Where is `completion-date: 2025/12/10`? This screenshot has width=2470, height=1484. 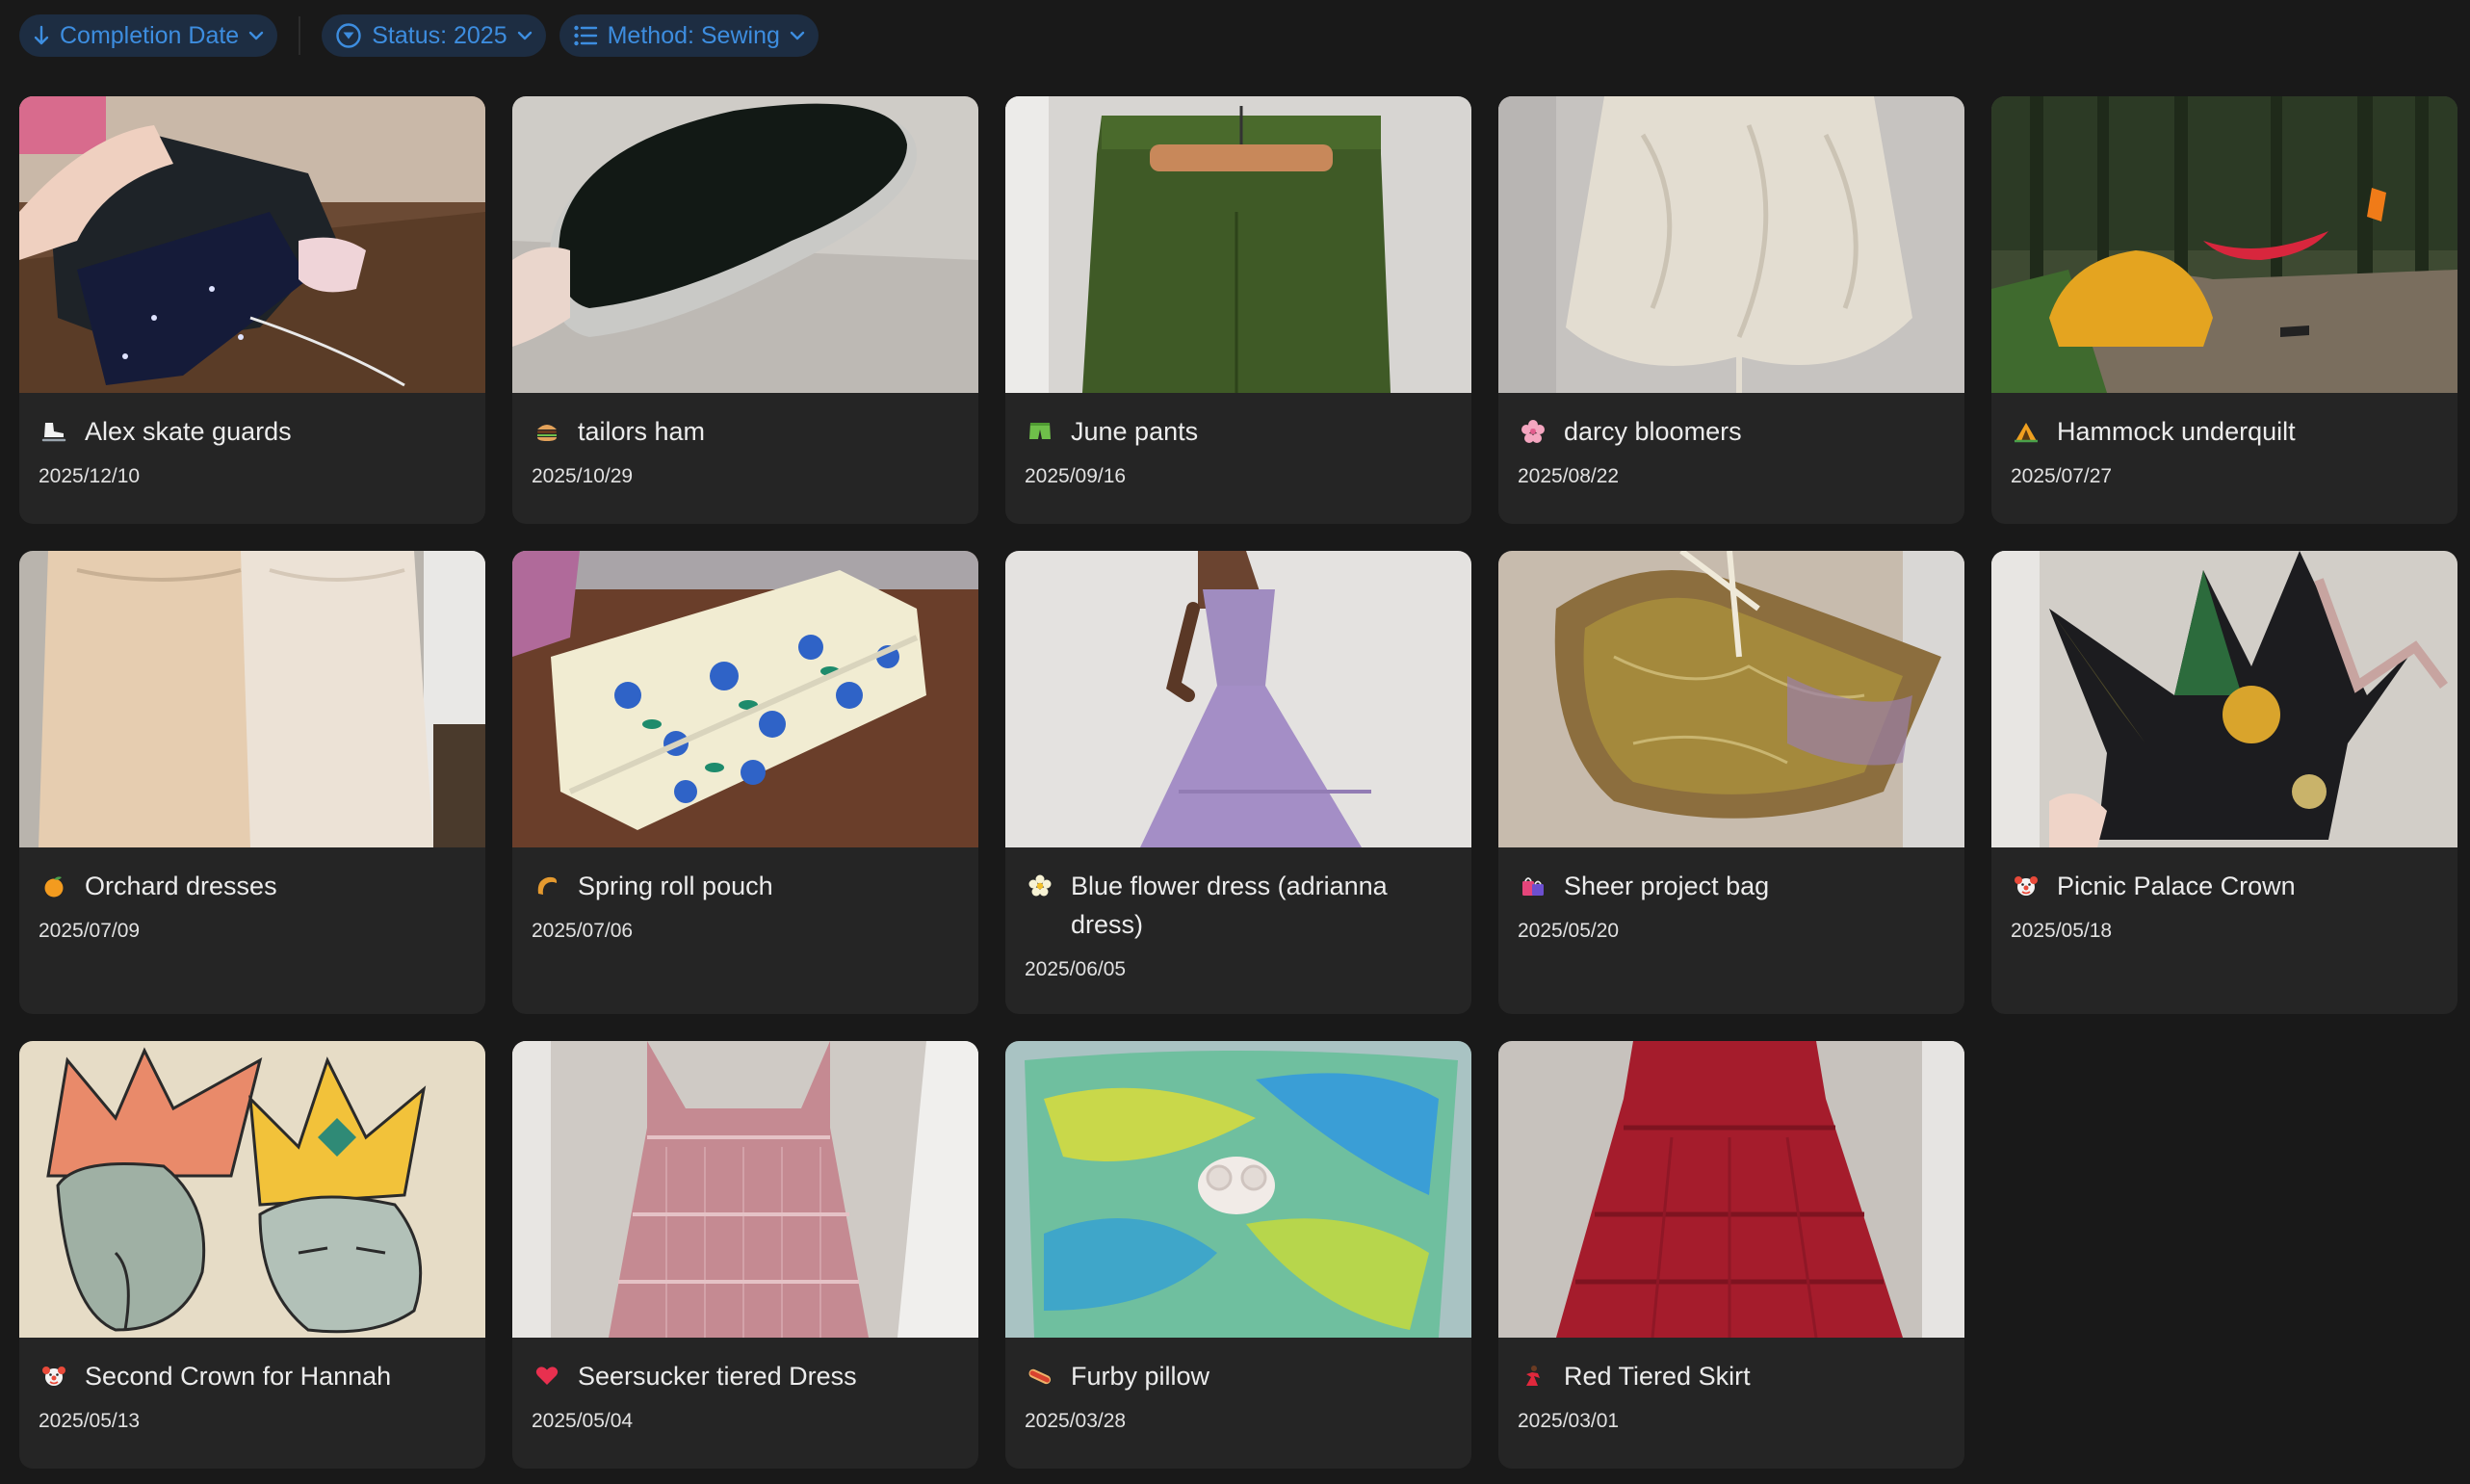 completion-date: 2025/12/10 is located at coordinates (90, 476).